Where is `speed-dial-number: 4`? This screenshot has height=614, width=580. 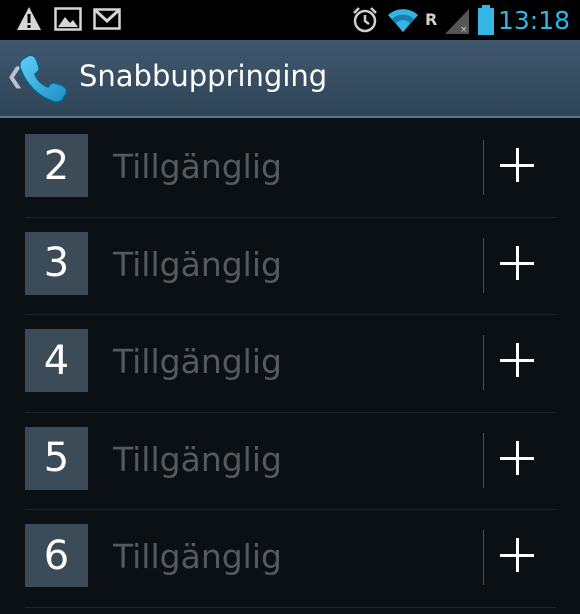 speed-dial-number: 4 is located at coordinates (56, 360).